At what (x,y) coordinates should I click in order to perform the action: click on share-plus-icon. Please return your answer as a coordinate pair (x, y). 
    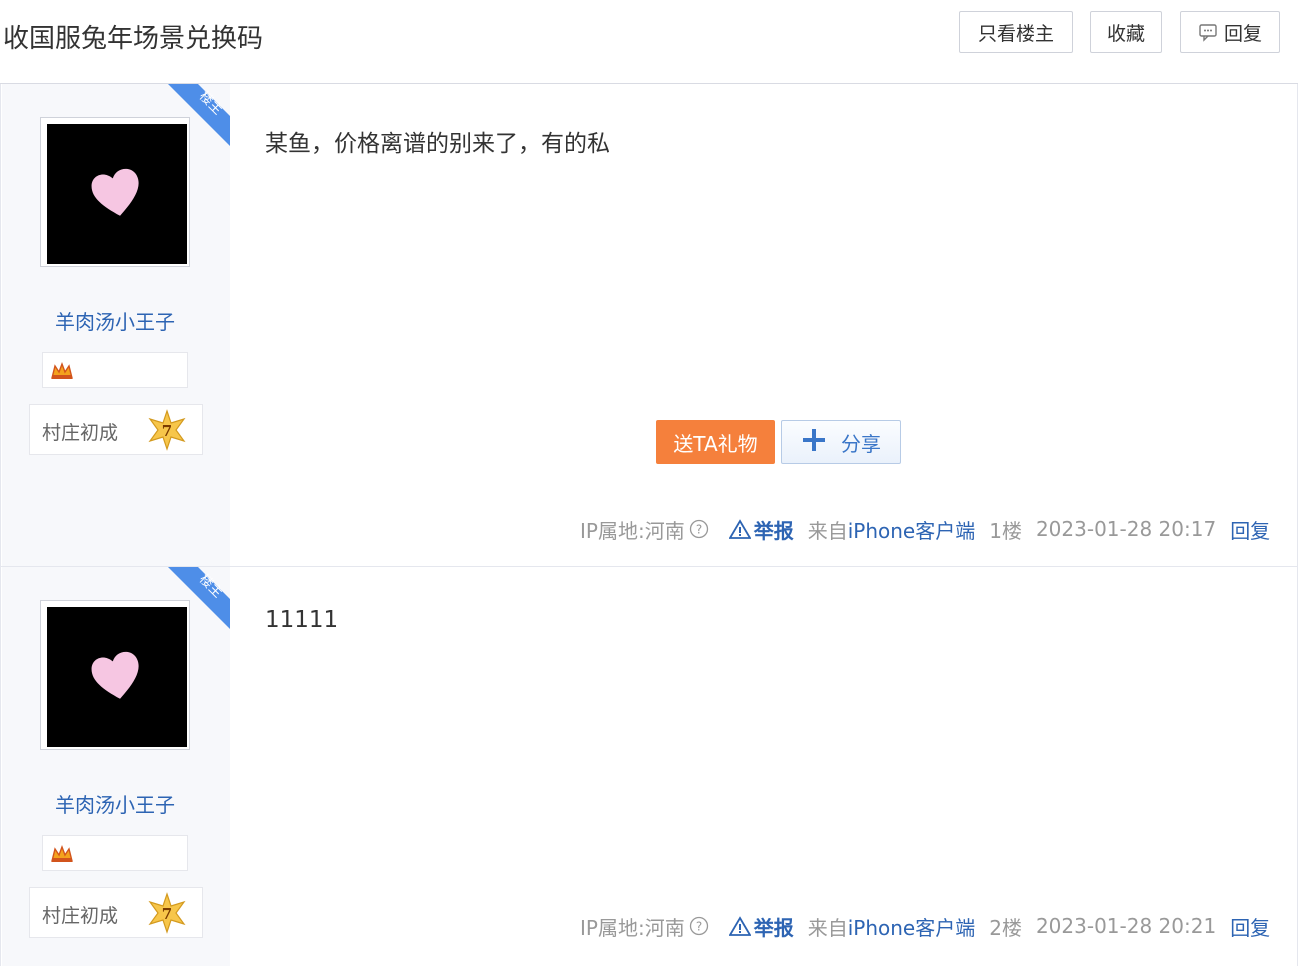
    Looking at the image, I should click on (814, 442).